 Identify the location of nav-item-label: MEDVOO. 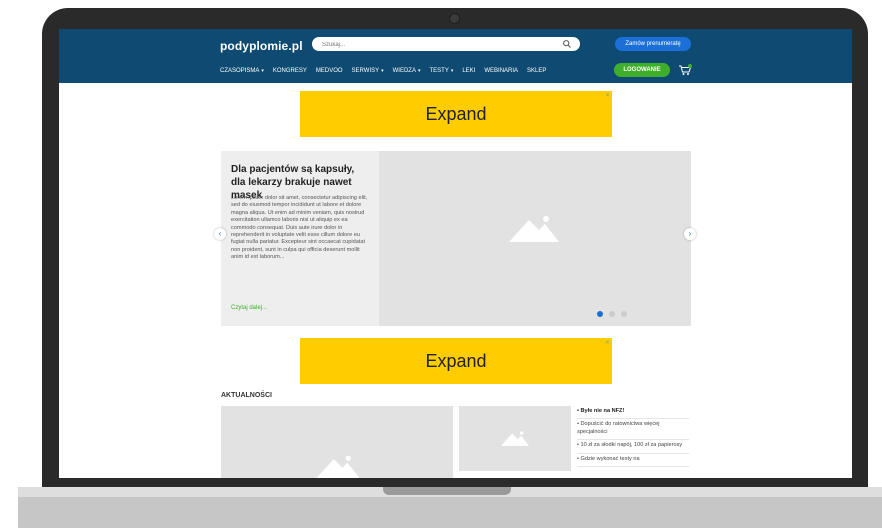
(329, 71).